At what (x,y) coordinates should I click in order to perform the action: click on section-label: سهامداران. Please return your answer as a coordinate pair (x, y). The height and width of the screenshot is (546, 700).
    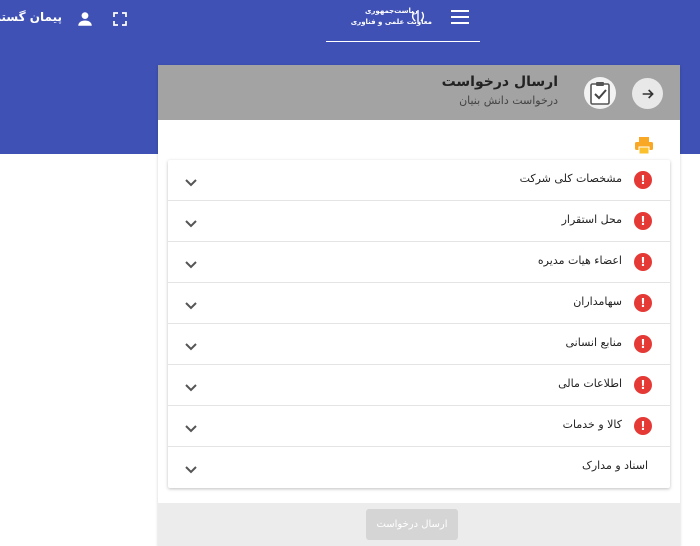
    Looking at the image, I should click on (597, 301).